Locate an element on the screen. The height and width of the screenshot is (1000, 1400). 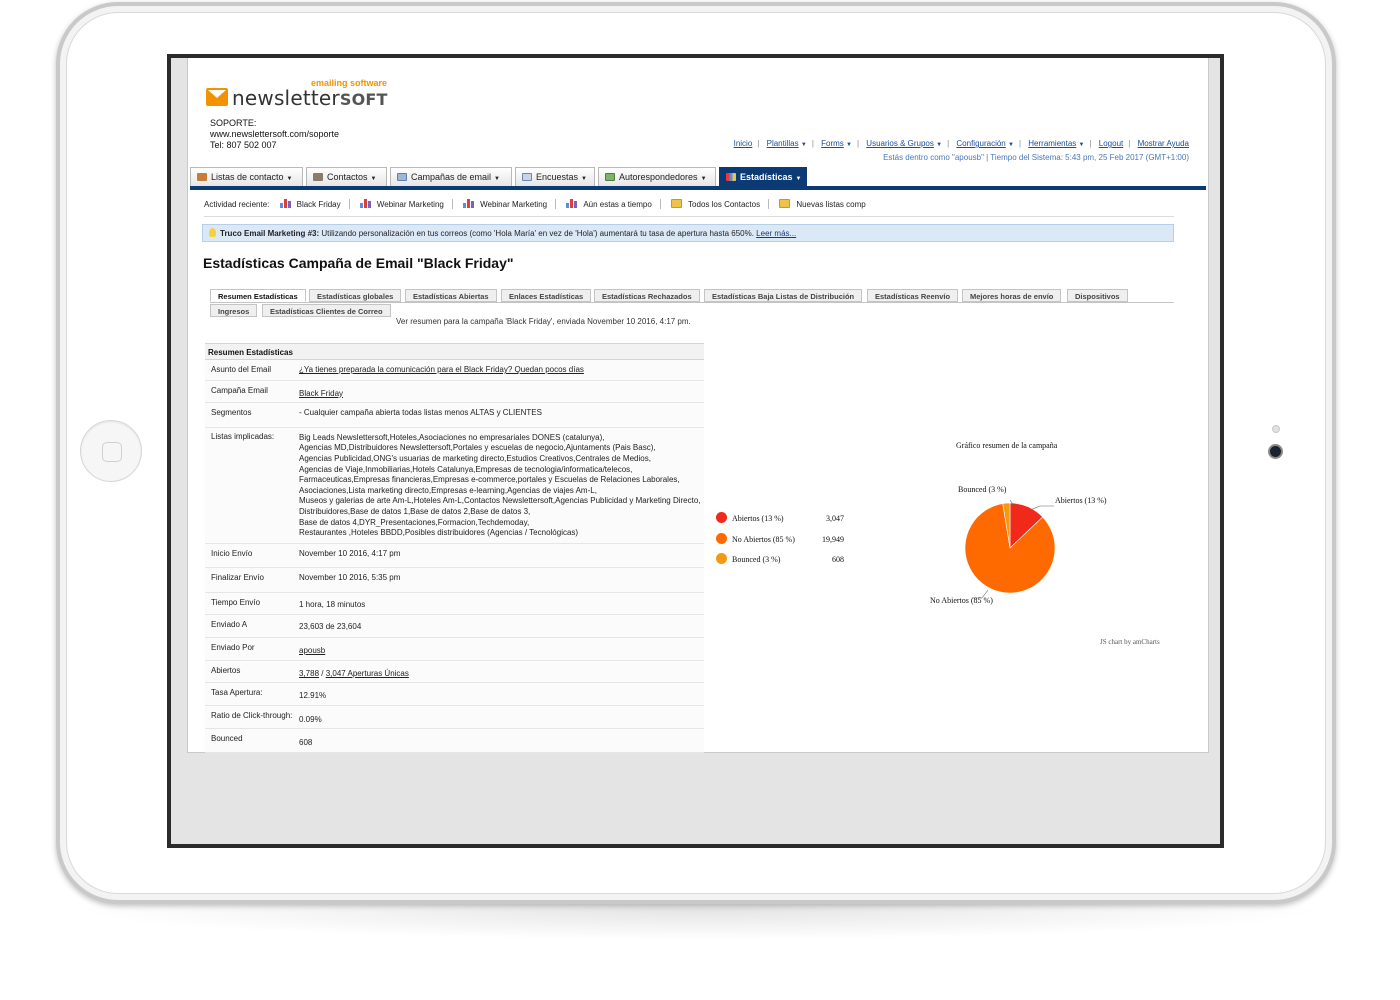
recent-item: Aún estas a tiempo is located at coordinates (609, 204).